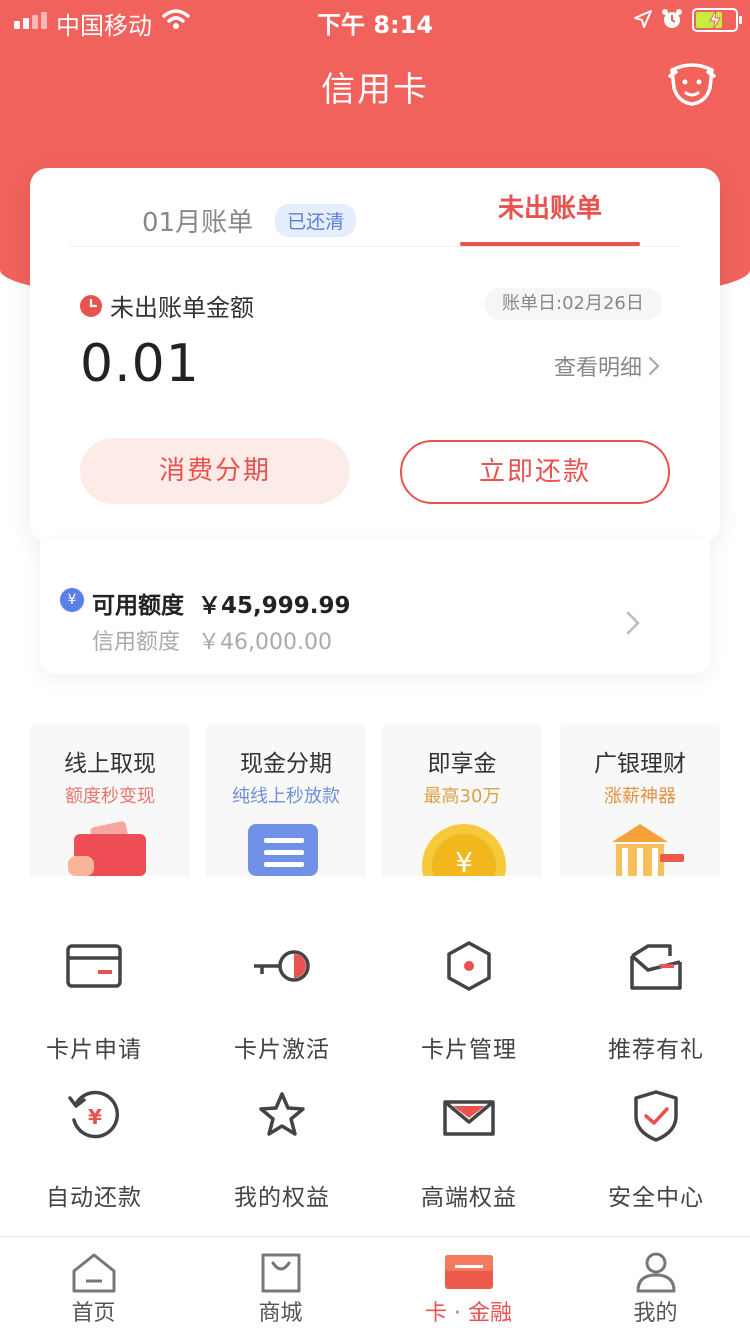  I want to click on service-card-manage: 卡片管理, so click(469, 1005).